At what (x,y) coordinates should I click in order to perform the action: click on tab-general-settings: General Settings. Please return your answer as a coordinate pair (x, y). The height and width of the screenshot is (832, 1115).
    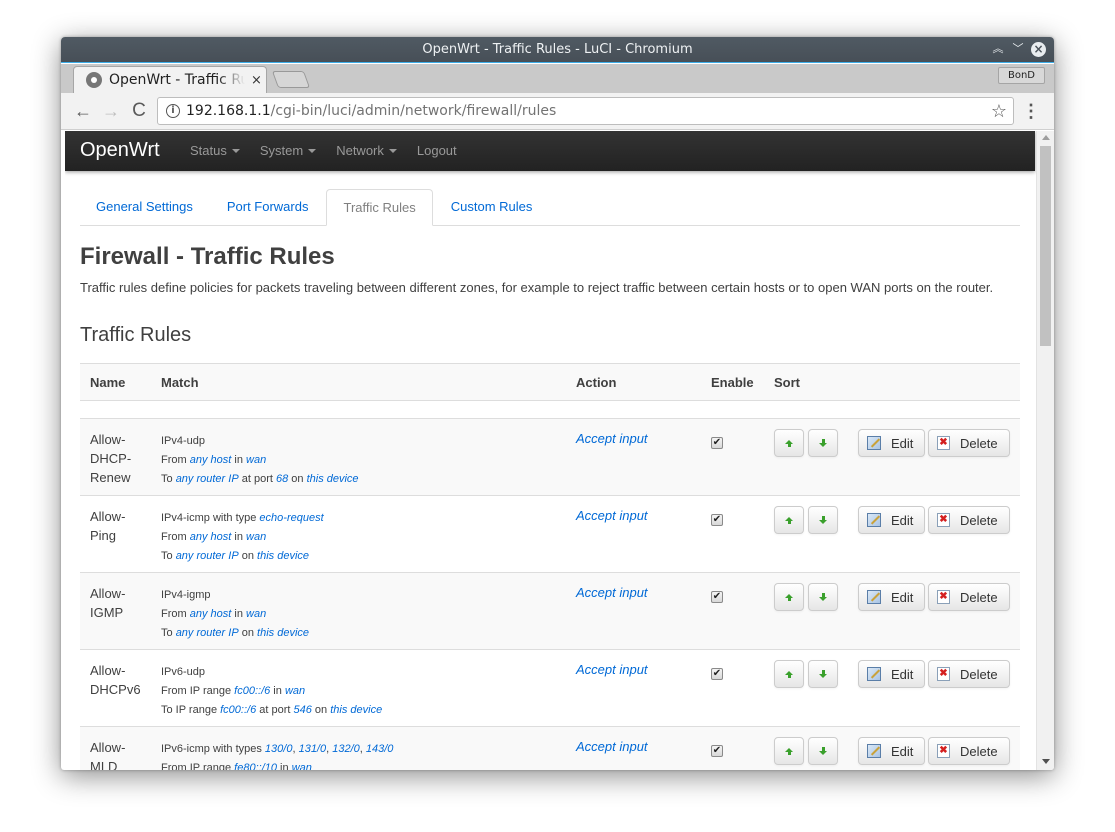
    Looking at the image, I should click on (144, 207).